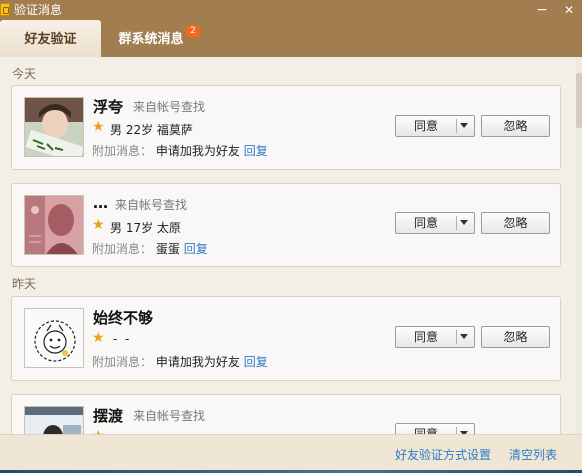 This screenshot has height=473, width=582. Describe the element at coordinates (291, 453) in the screenshot. I see `footer: 好友验证方式设置 清空列表` at that location.